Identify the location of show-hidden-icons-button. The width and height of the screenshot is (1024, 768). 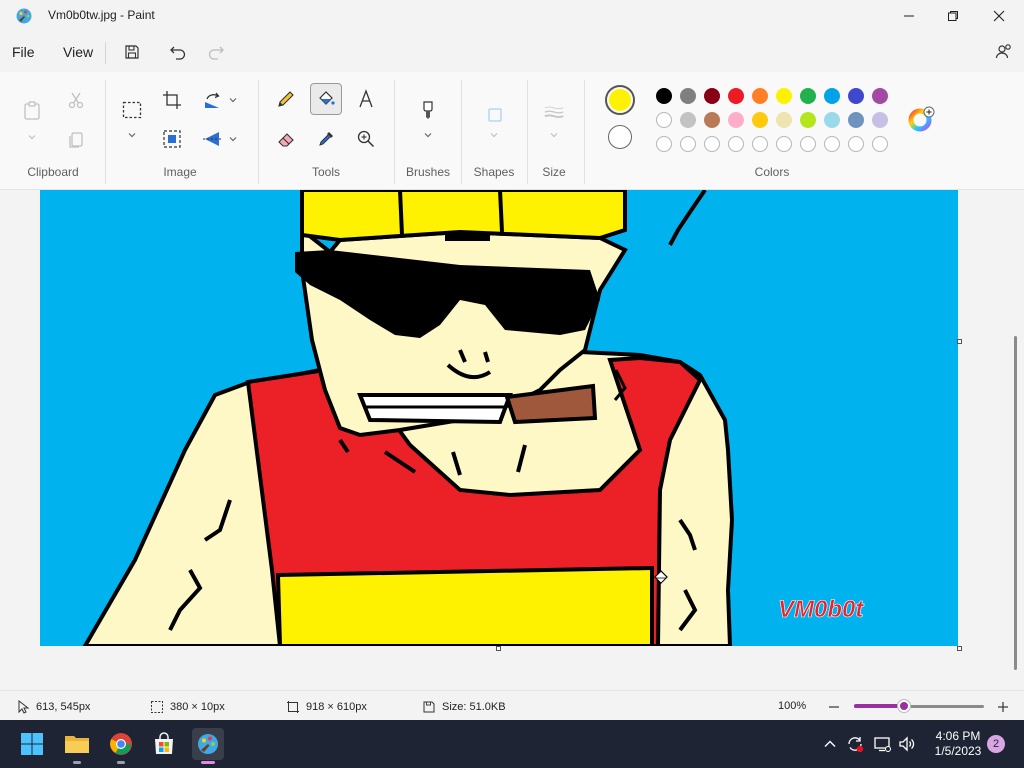
(830, 744).